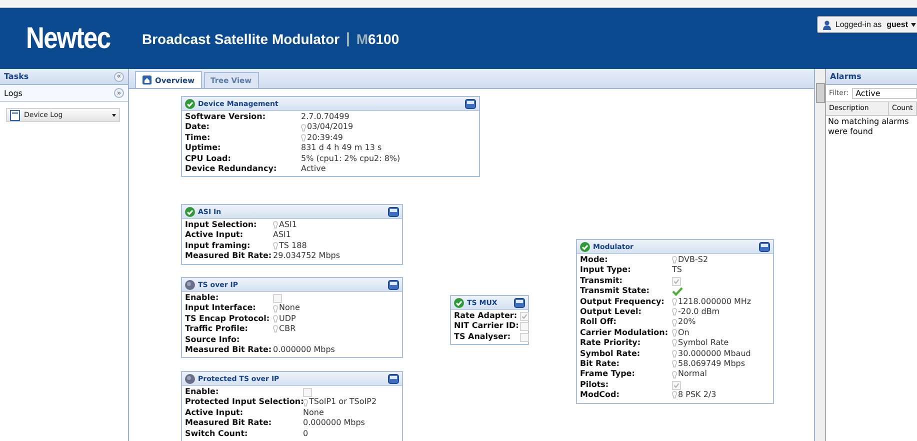 This screenshot has width=917, height=441. I want to click on logs-label: Logs, so click(13, 93).